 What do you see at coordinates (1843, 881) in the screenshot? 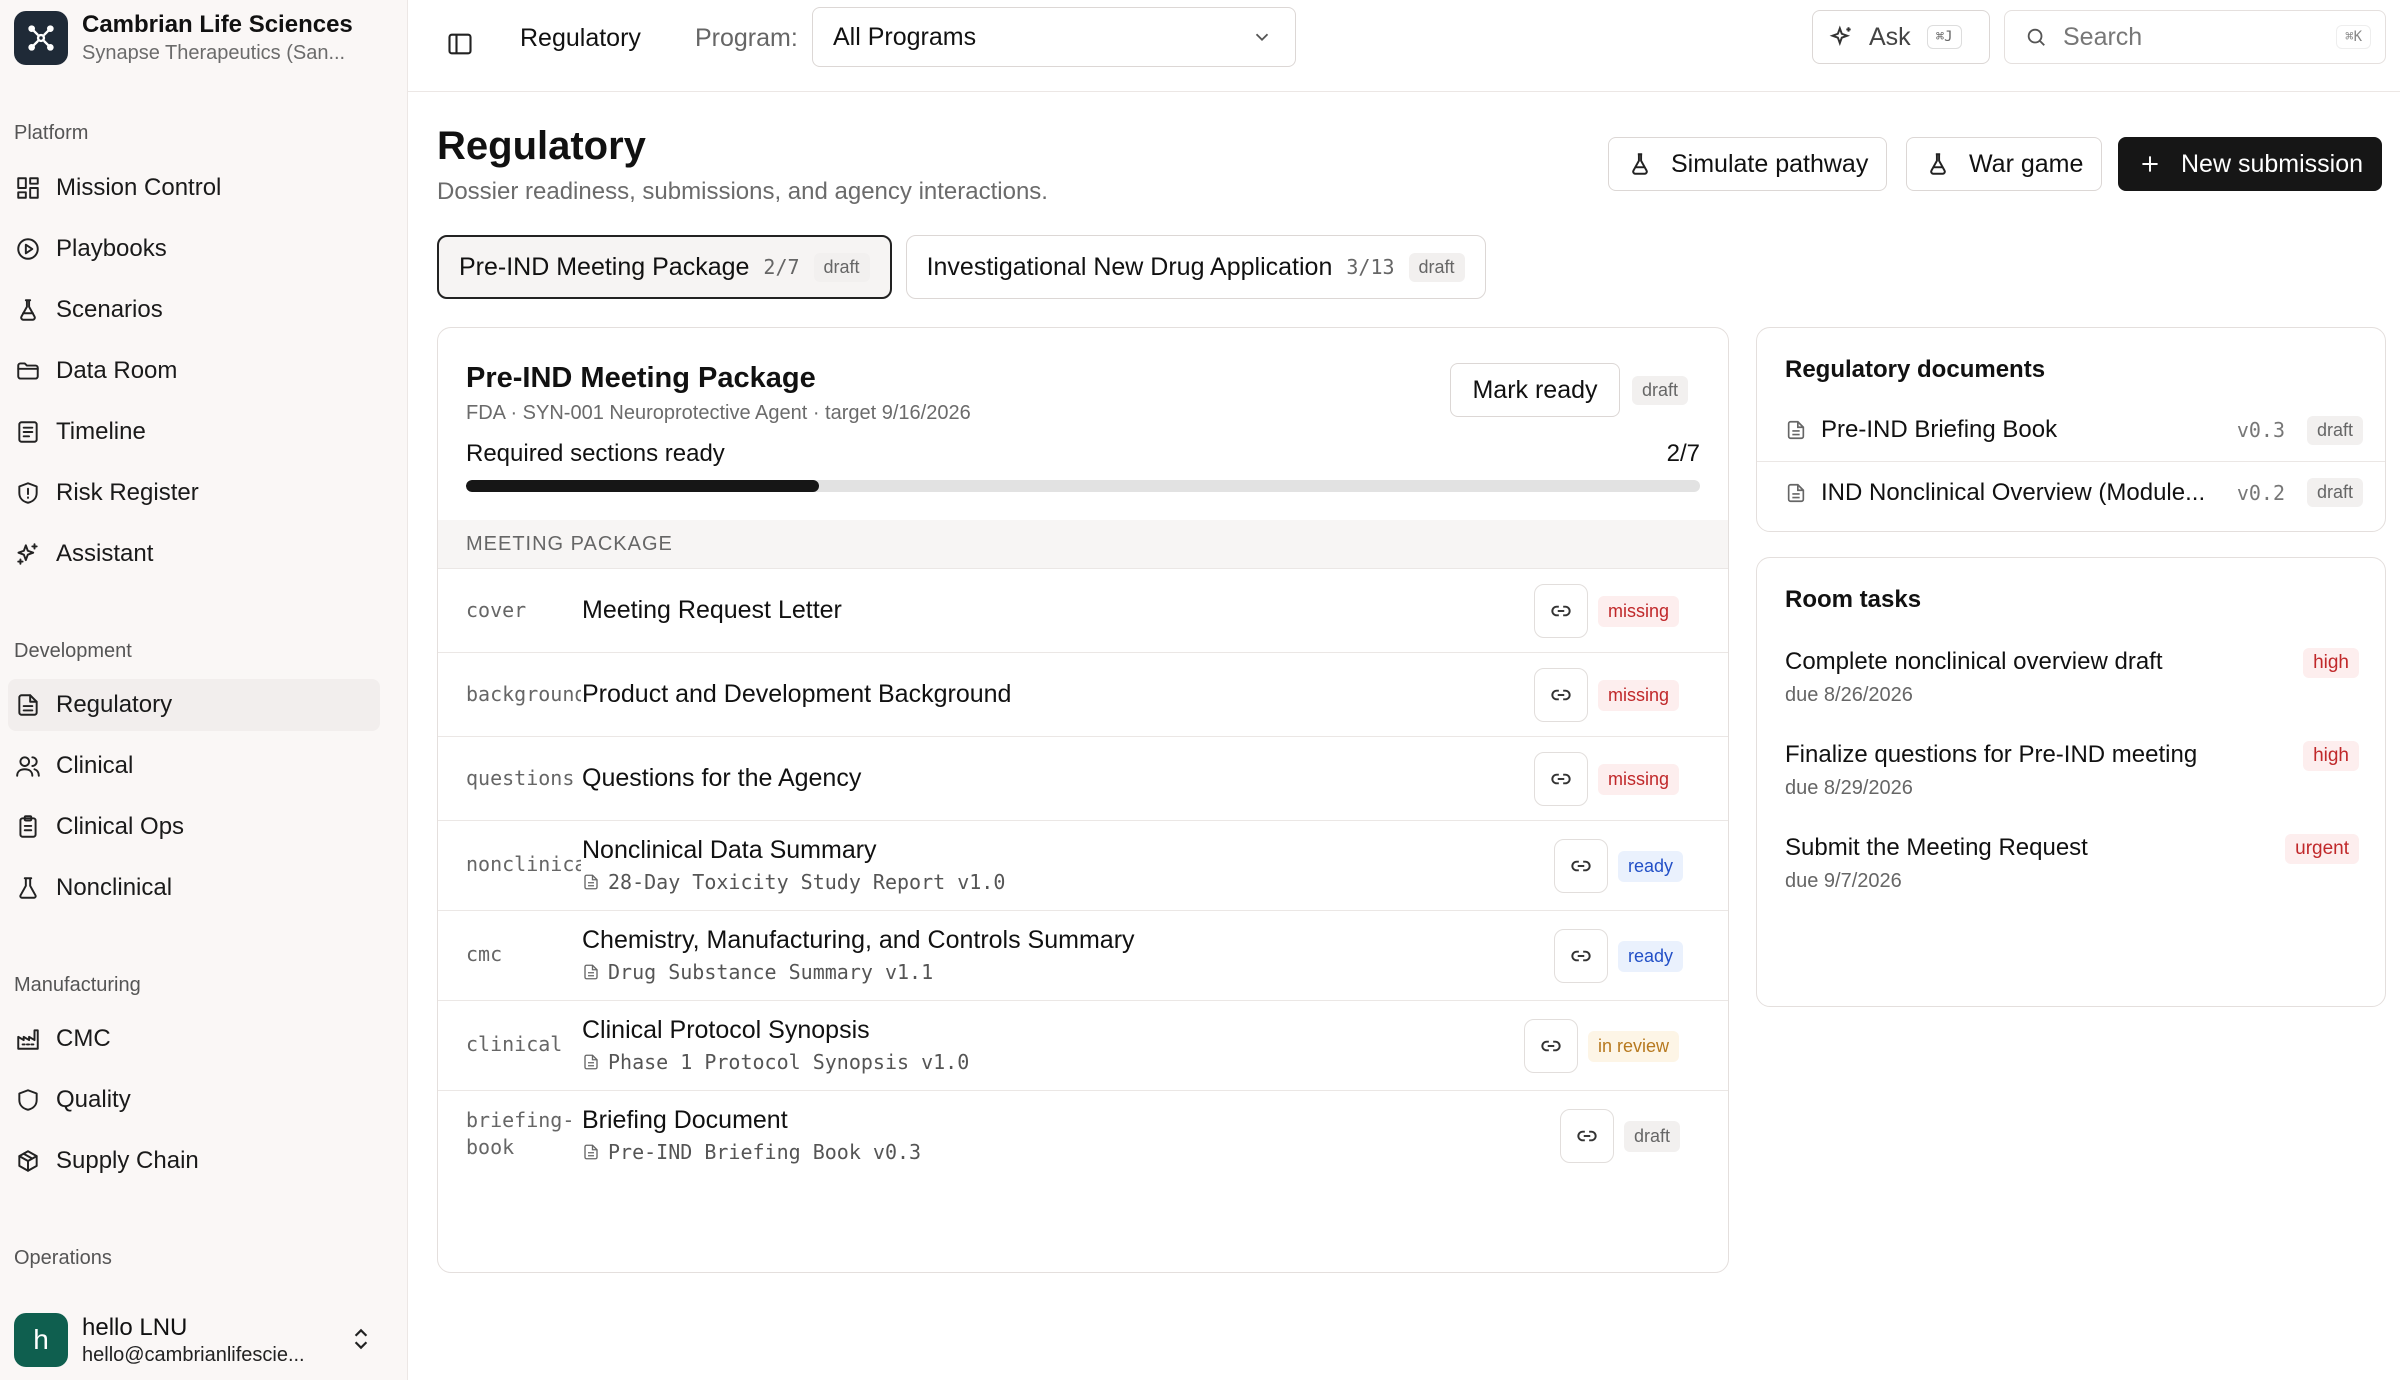
I see `task-due: due 9/7/2026` at bounding box center [1843, 881].